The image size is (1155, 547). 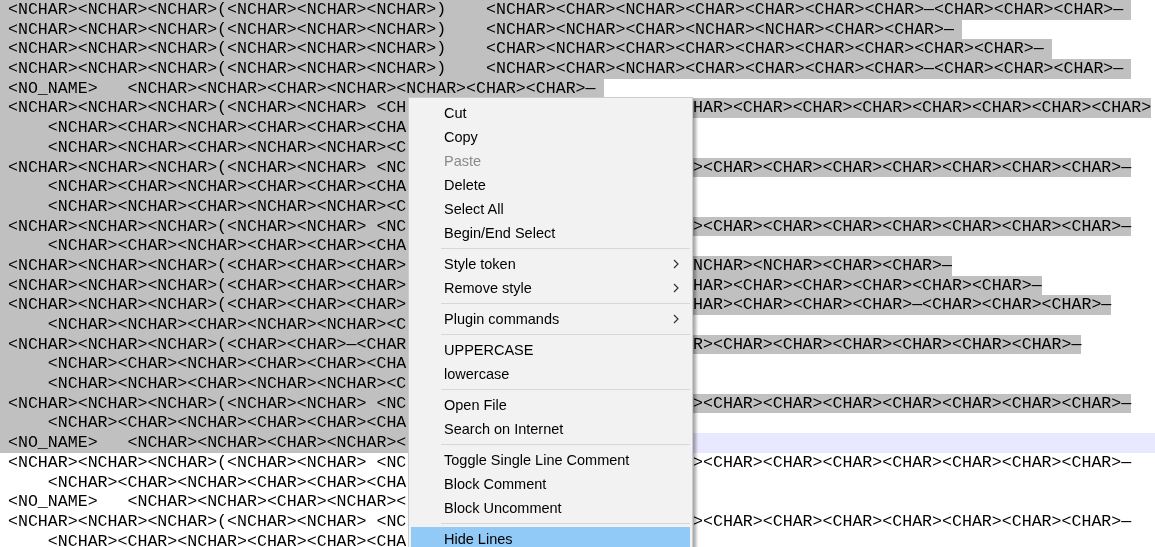 What do you see at coordinates (207, 502) in the screenshot?
I see `code-line: <NO_NAME> <NCHAR><NCHAR><CHAR><NCHAR><` at bounding box center [207, 502].